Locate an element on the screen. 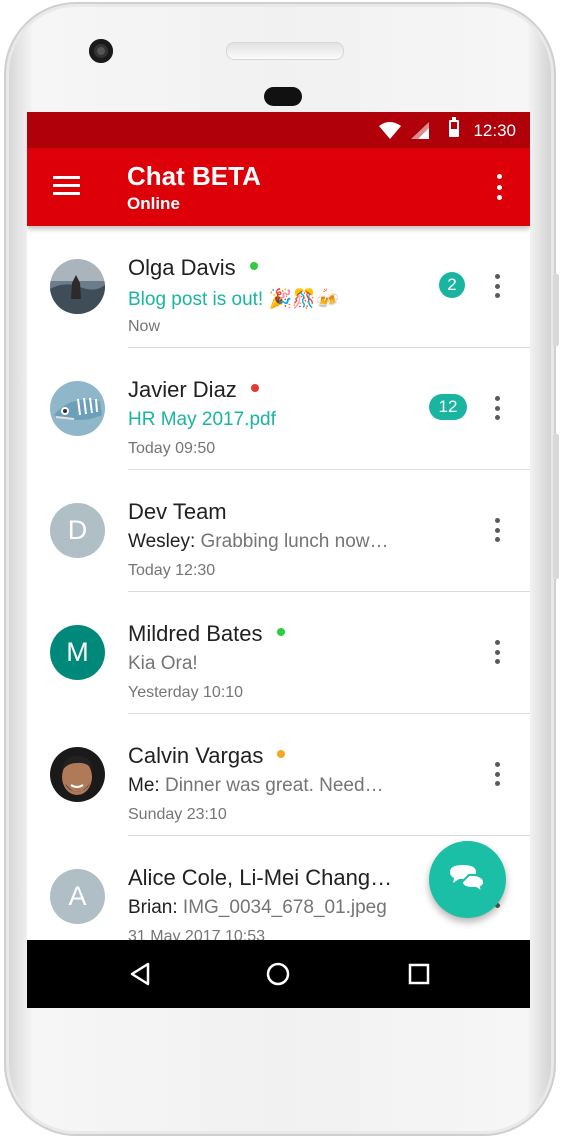 This screenshot has height=1141, width=561. chat-bubbles-icon is located at coordinates (468, 880).